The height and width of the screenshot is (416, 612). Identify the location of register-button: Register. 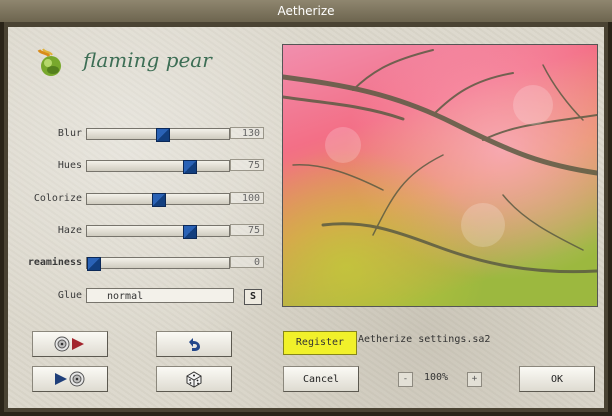
(320, 343).